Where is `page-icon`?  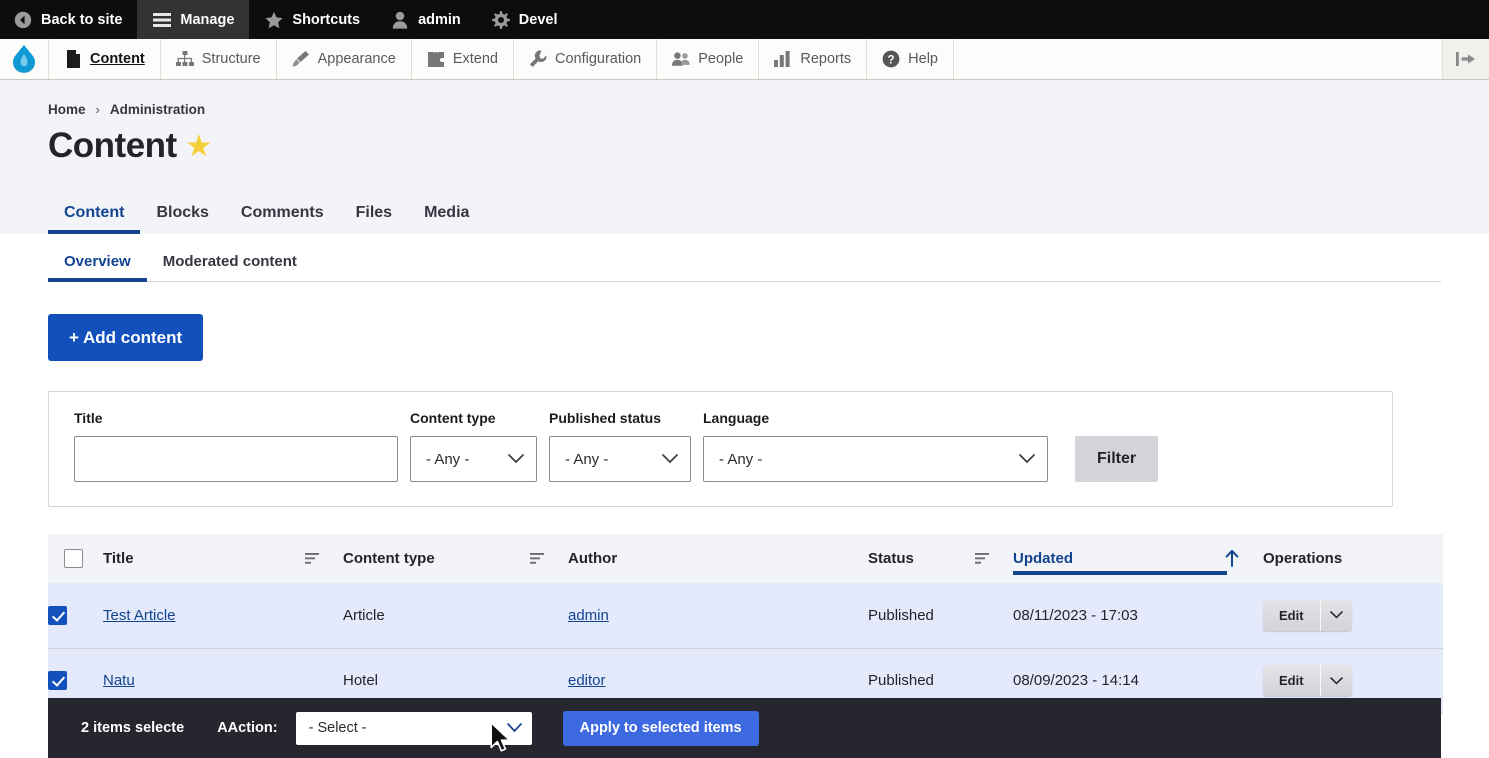
page-icon is located at coordinates (73, 59).